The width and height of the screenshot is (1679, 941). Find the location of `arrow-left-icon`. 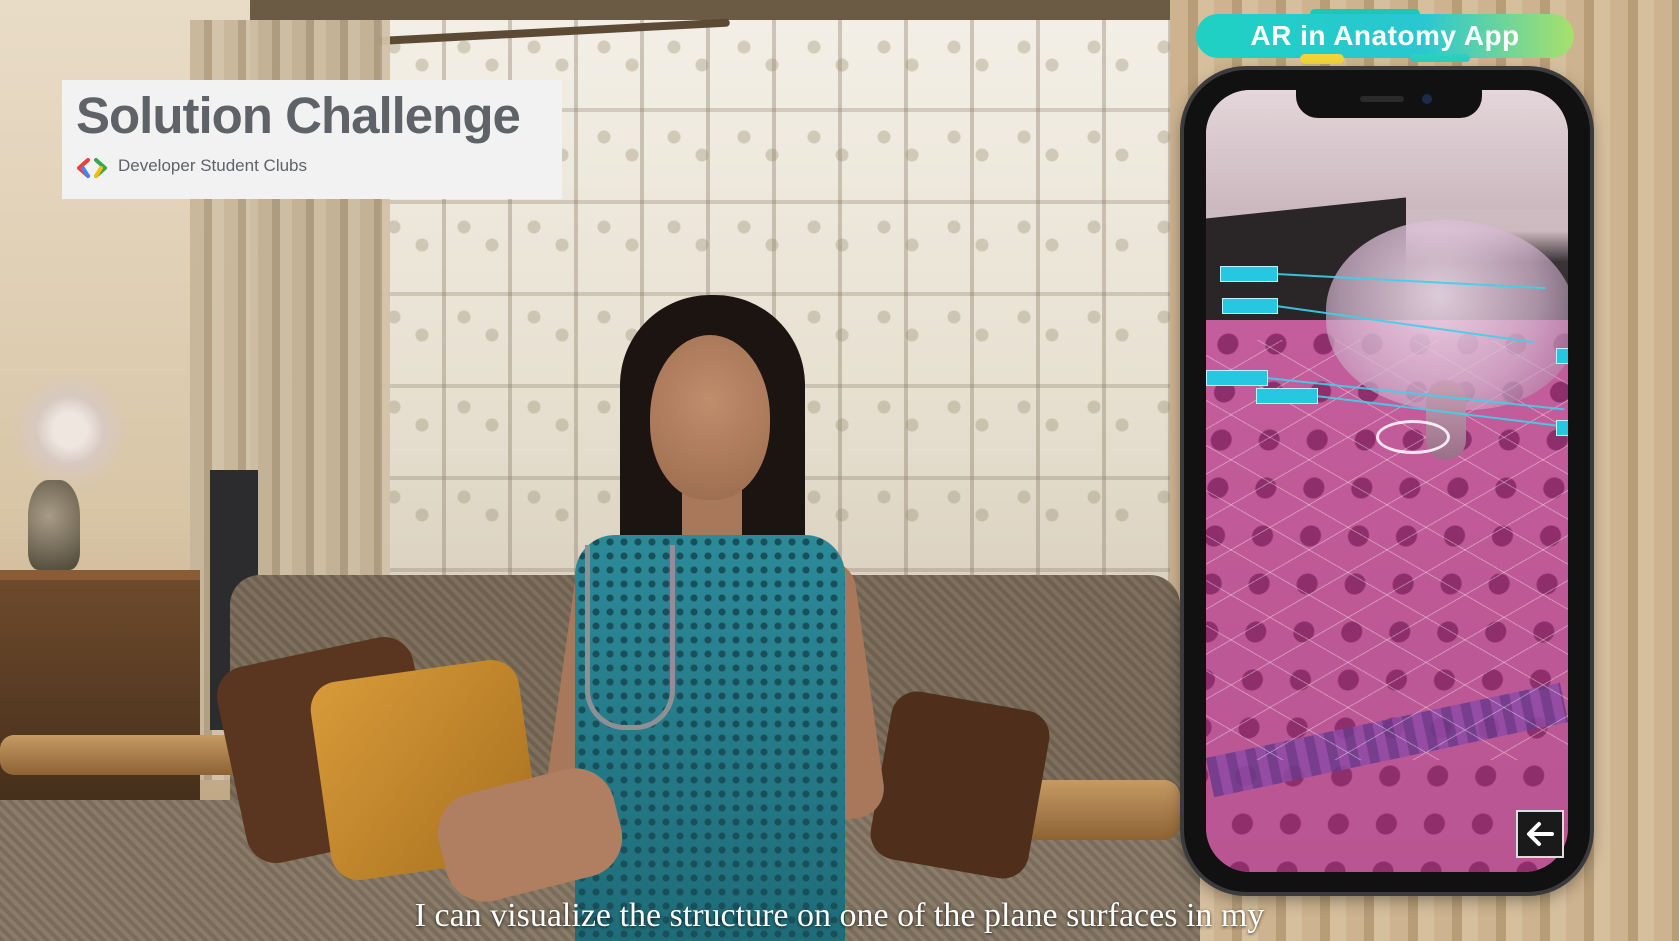

arrow-left-icon is located at coordinates (1540, 834).